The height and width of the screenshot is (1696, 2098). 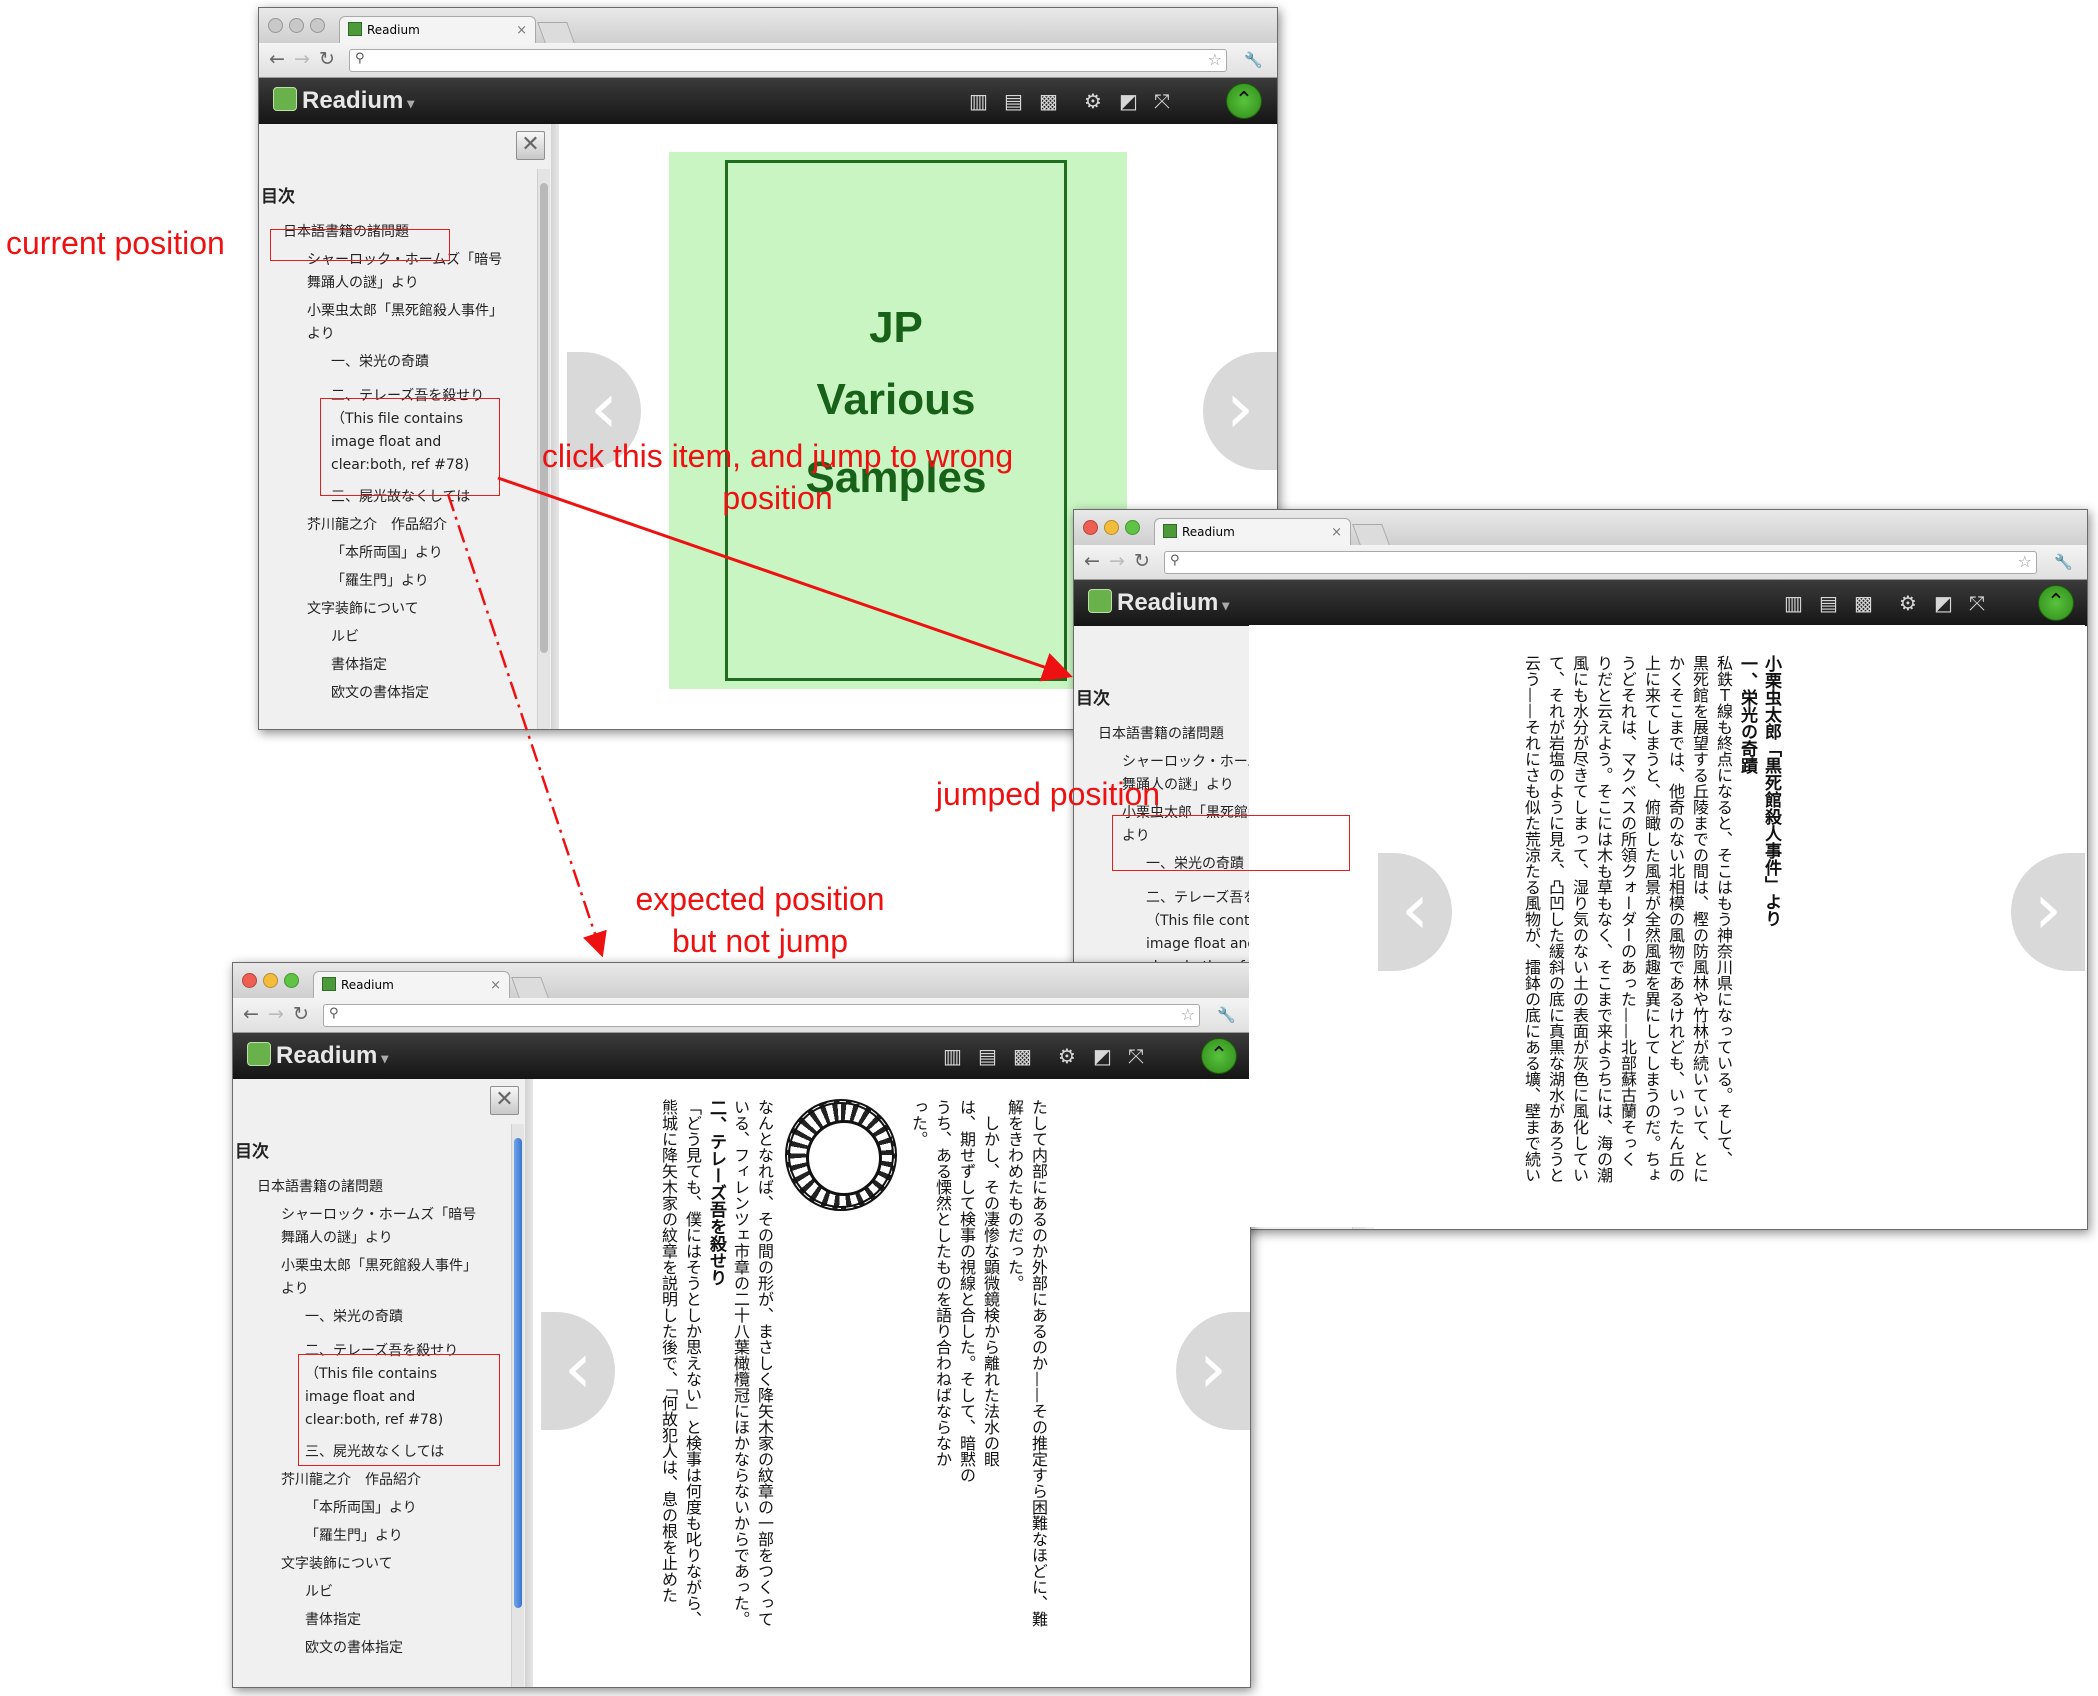 What do you see at coordinates (329, 984) in the screenshot?
I see `readium-favicon` at bounding box center [329, 984].